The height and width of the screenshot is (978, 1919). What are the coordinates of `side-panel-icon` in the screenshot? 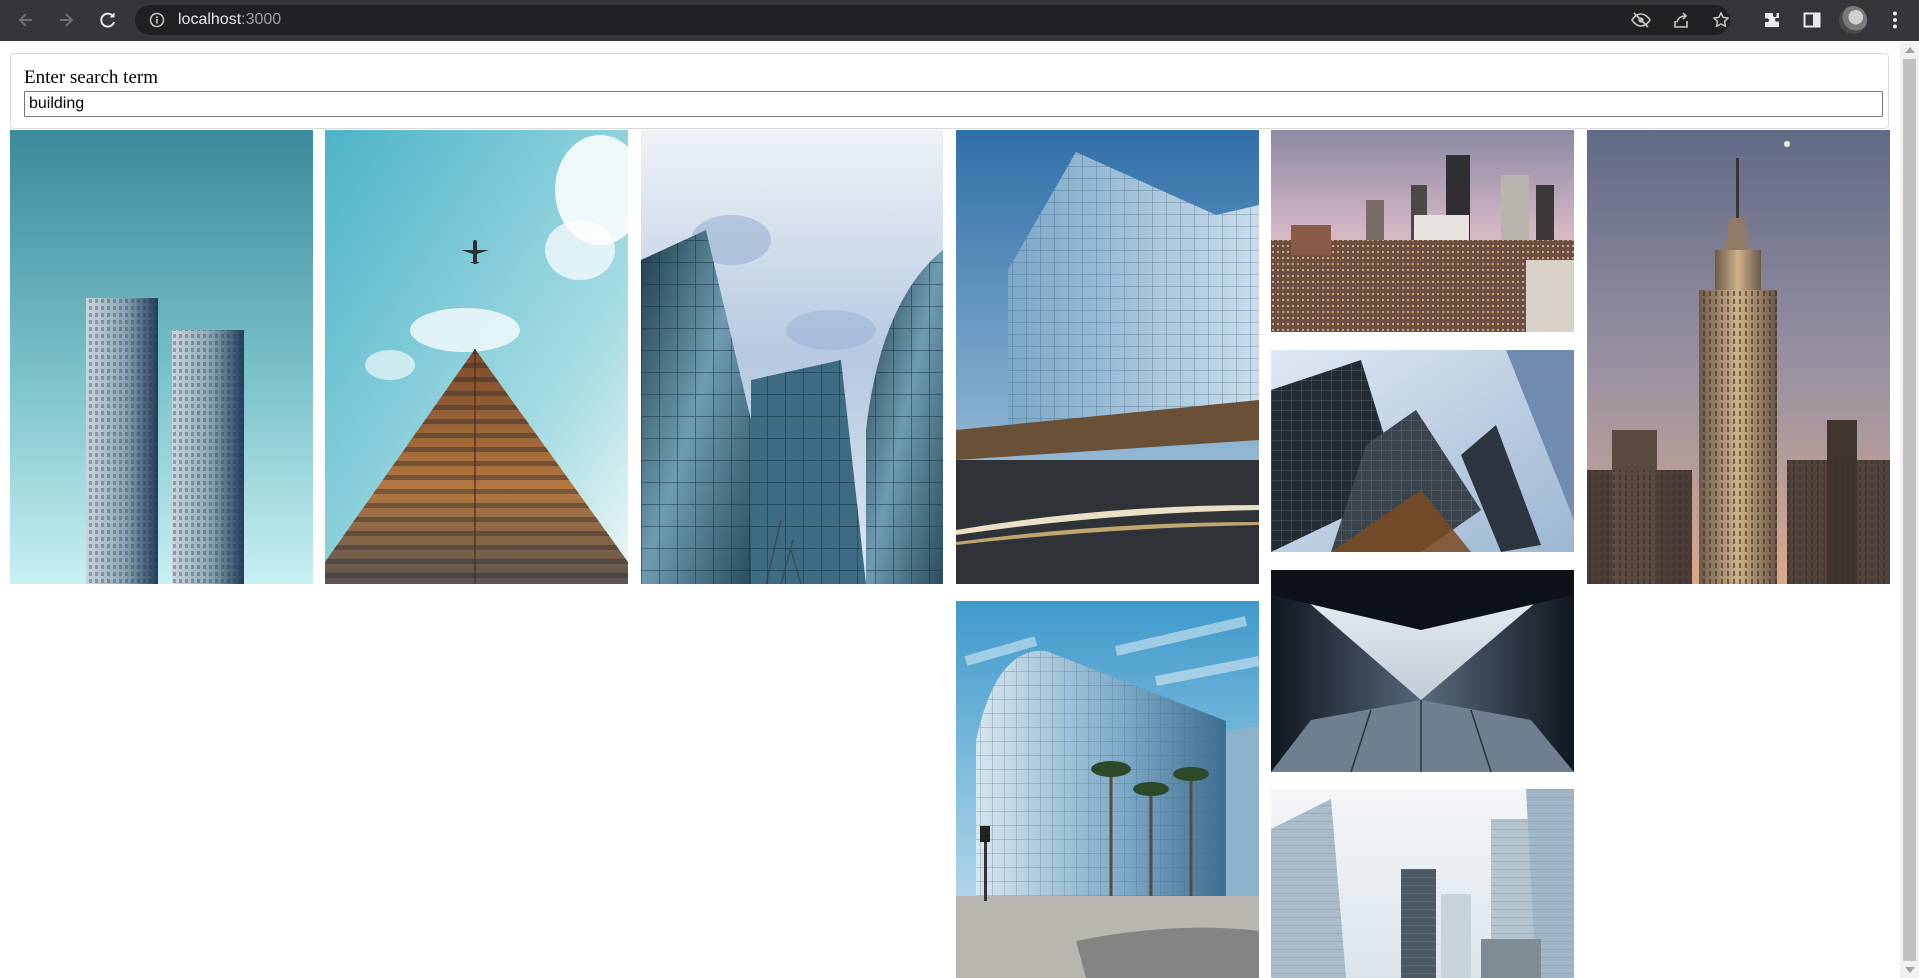 It's located at (1812, 20).